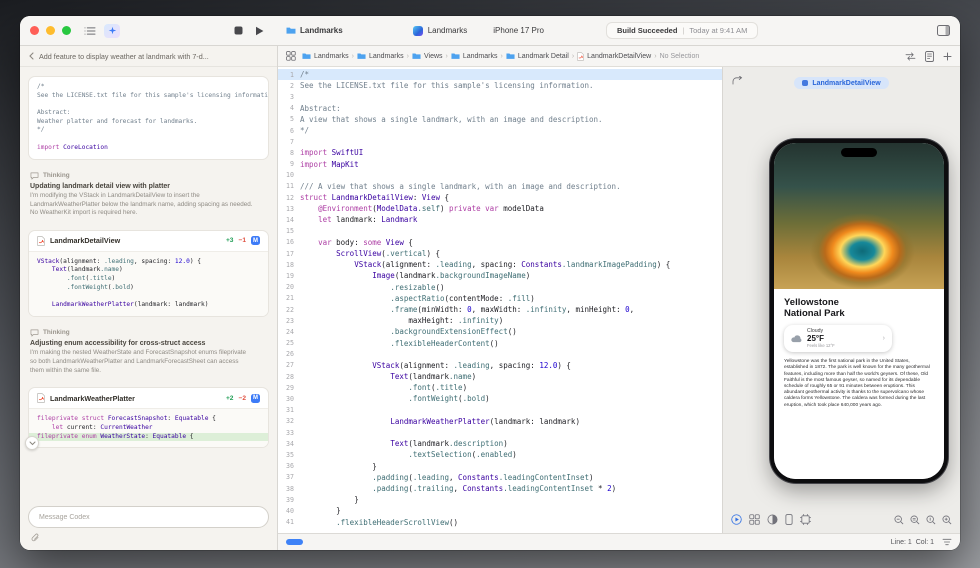 The height and width of the screenshot is (568, 980). What do you see at coordinates (537, 56) in the screenshot?
I see `breadcrumb-item: Landmark Detail` at bounding box center [537, 56].